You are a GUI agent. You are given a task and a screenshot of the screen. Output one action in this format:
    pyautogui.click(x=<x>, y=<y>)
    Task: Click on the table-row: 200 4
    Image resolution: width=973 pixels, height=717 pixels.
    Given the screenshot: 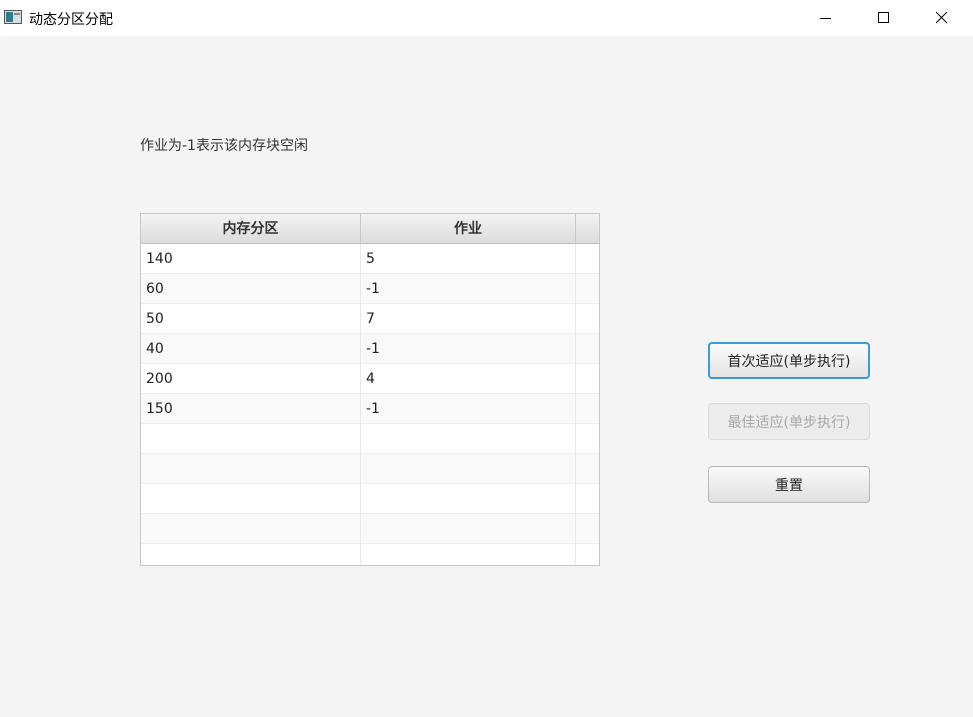 What is the action you would take?
    pyautogui.click(x=370, y=379)
    